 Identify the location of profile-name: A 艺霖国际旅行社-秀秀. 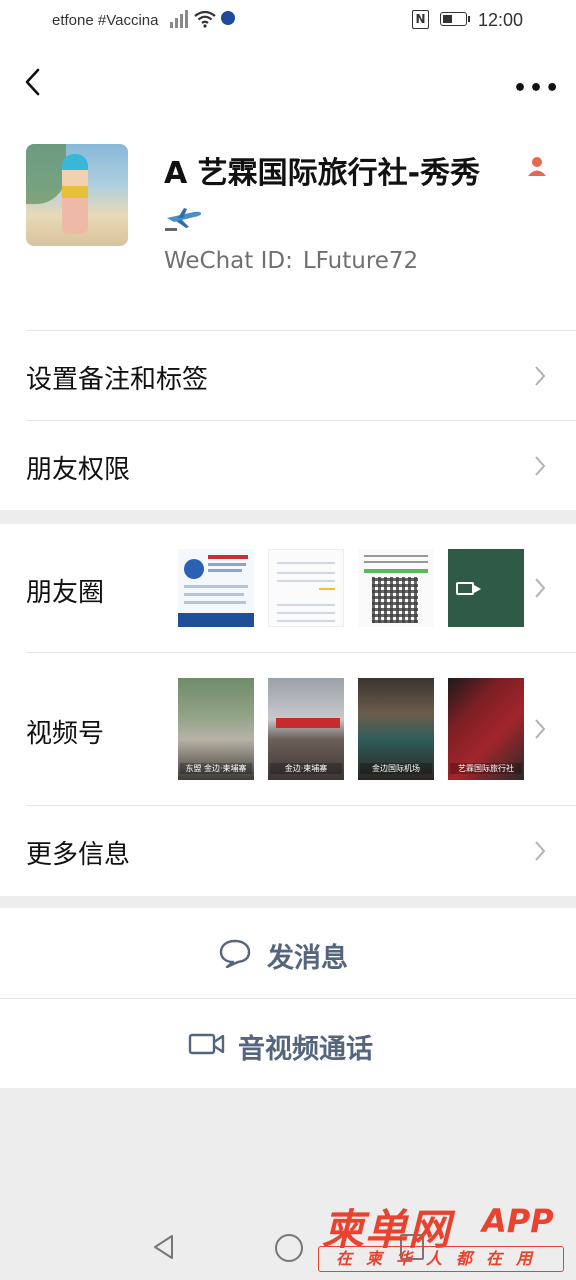
(322, 173).